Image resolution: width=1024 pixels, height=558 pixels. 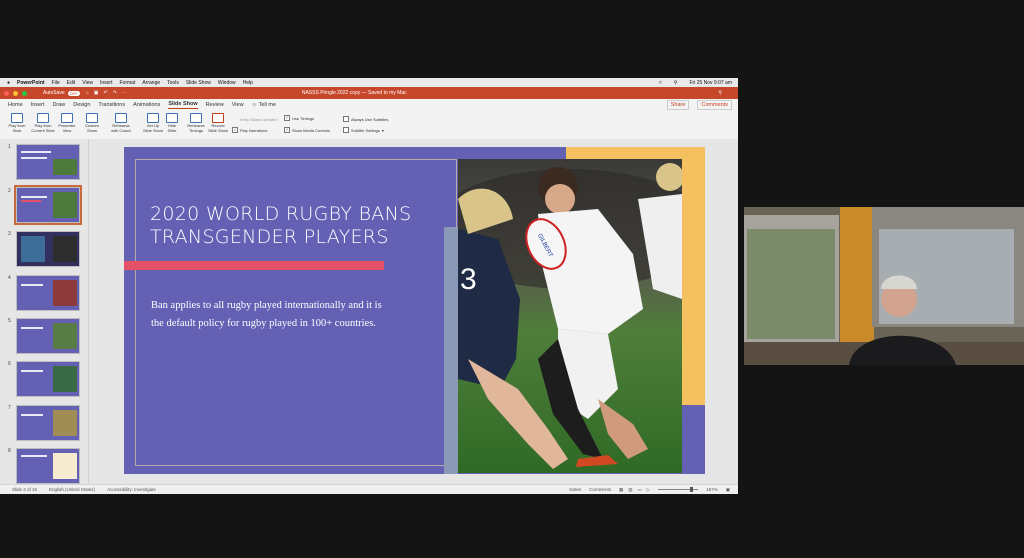 What do you see at coordinates (370, 119) in the screenshot?
I see `always-subtitles-label: Always Use Subtitles` at bounding box center [370, 119].